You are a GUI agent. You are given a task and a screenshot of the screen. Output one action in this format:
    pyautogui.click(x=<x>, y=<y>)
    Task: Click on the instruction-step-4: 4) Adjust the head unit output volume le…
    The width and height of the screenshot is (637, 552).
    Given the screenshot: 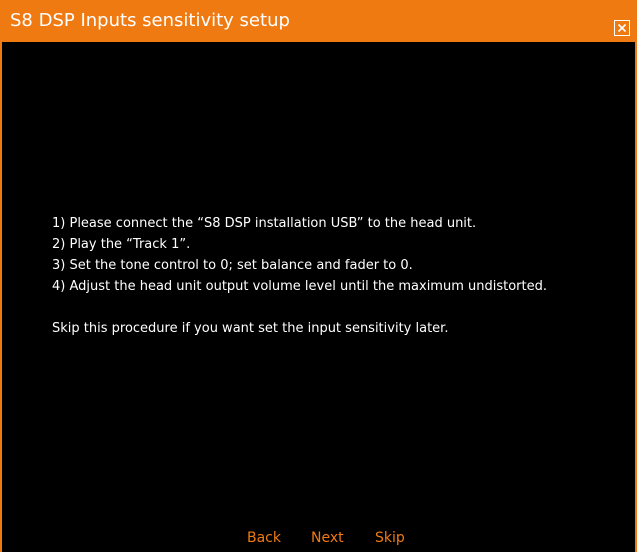 What is the action you would take?
    pyautogui.click(x=299, y=286)
    